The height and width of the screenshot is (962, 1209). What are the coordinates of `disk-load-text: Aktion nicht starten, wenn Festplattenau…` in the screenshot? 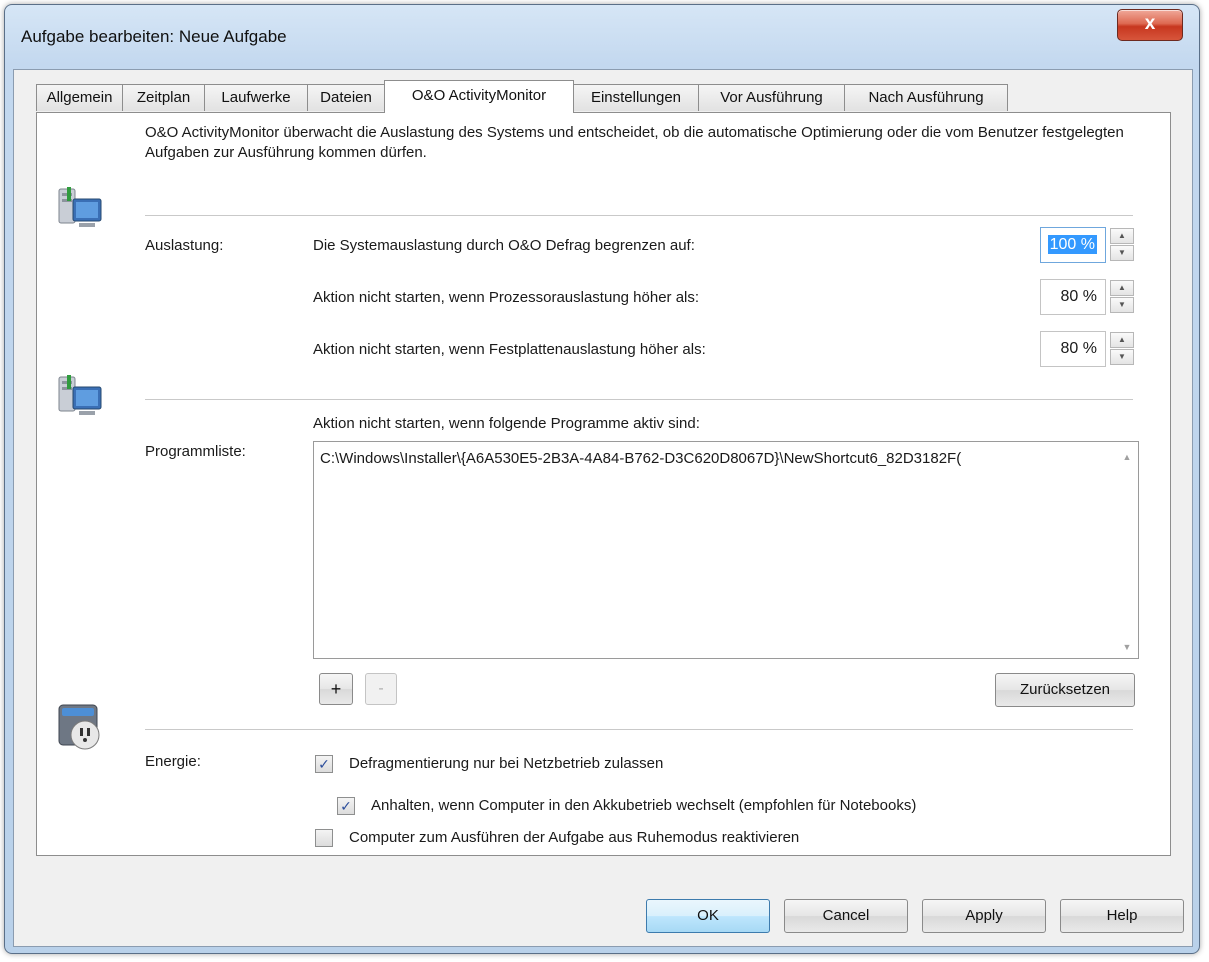 It's located at (509, 349).